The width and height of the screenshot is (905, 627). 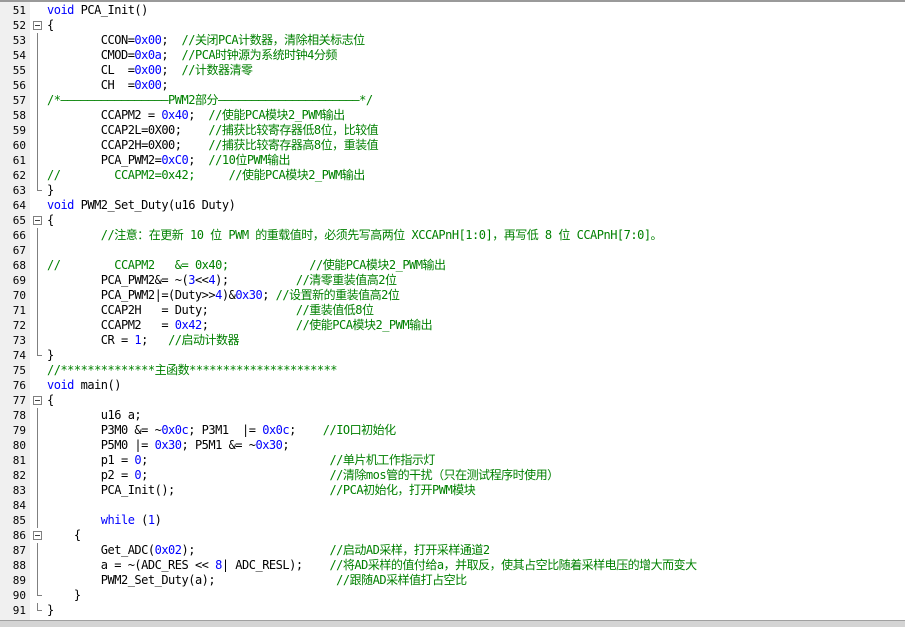 I want to click on code-number: 0x02, so click(x=168, y=550).